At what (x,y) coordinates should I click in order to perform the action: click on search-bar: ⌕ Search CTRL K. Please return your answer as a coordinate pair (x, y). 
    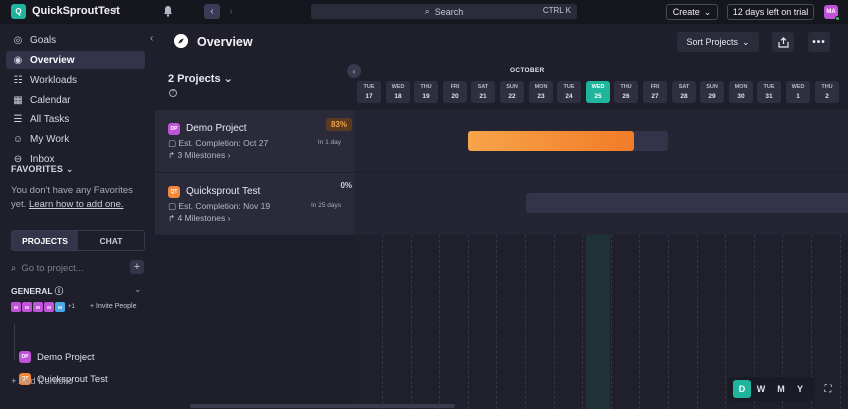
    Looking at the image, I should click on (444, 11).